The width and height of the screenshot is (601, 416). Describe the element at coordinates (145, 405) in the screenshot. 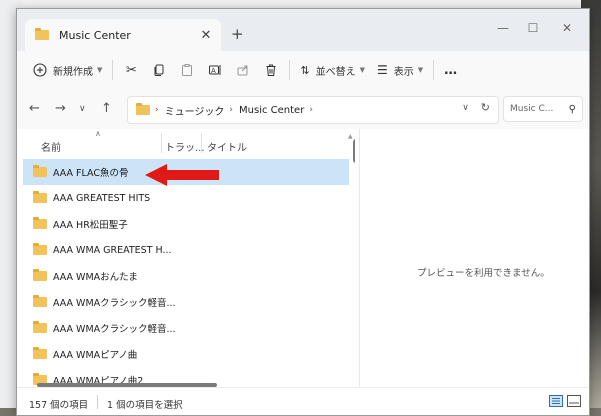

I see `selection-count: 1 個の項目を選択` at that location.